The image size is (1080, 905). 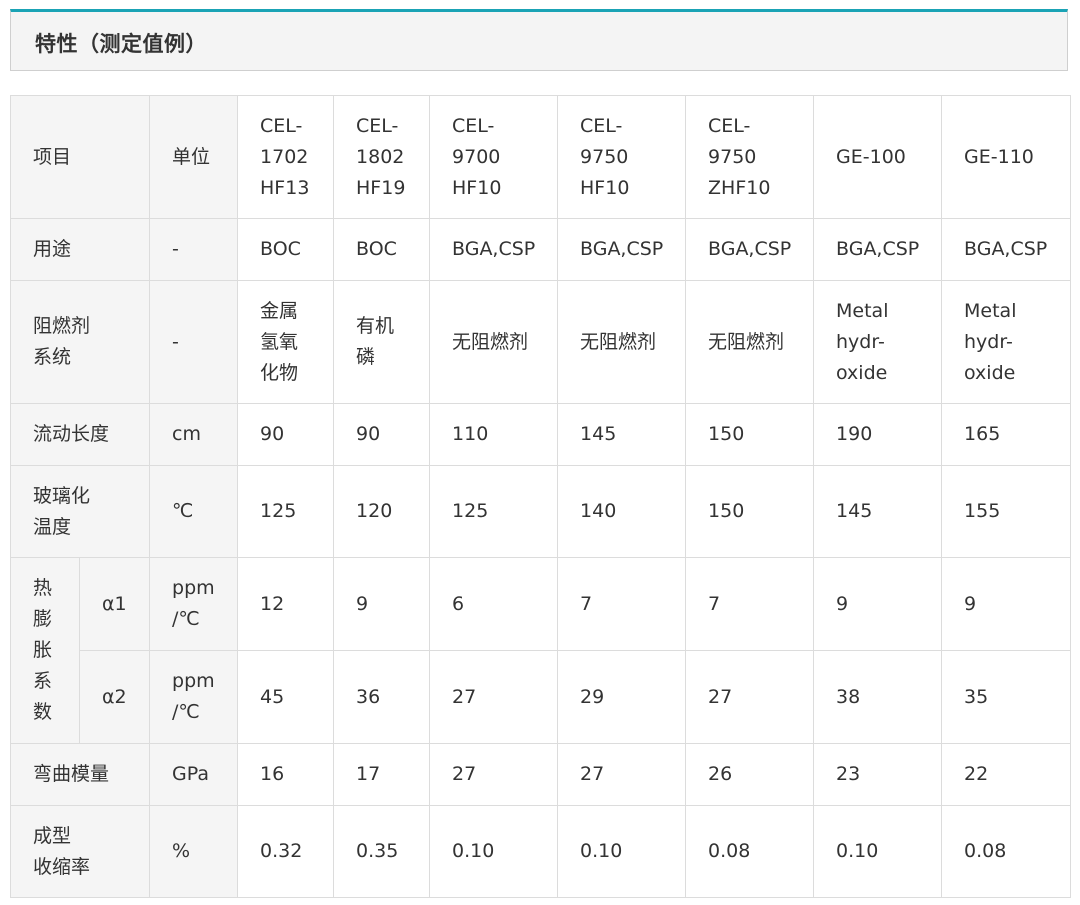 I want to click on header-cell-item: 项目, so click(x=80, y=157).